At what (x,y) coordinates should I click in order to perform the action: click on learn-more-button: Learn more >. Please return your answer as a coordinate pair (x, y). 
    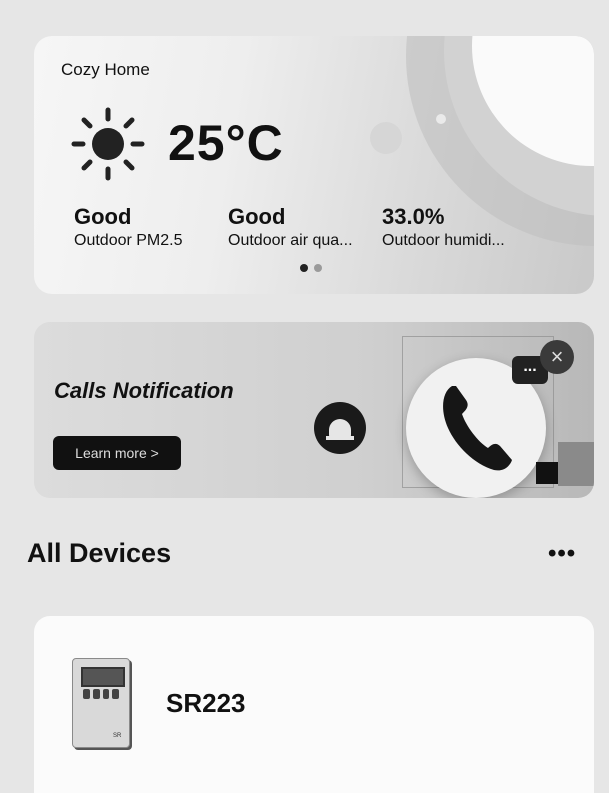
    Looking at the image, I should click on (117, 453).